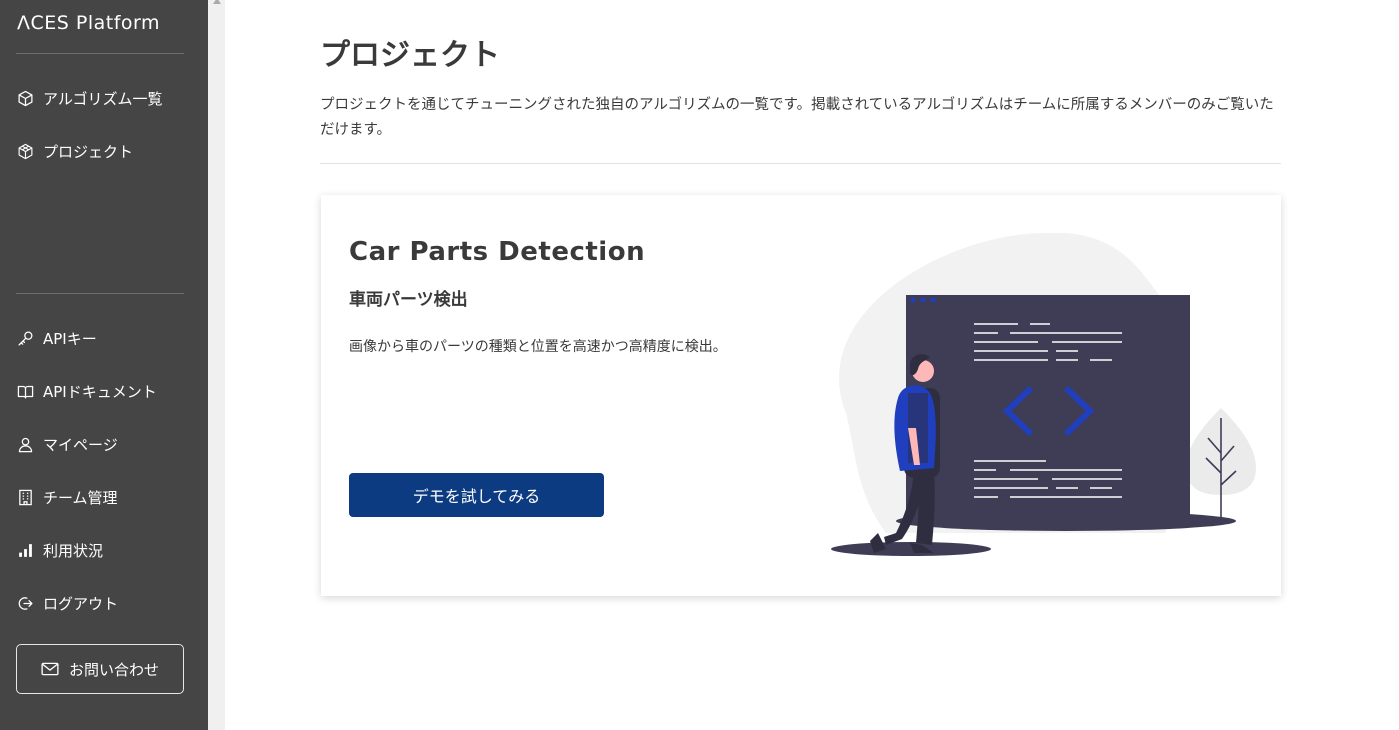 The image size is (1399, 730). Describe the element at coordinates (1043, 394) in the screenshot. I see `developer-code-illustration` at that location.